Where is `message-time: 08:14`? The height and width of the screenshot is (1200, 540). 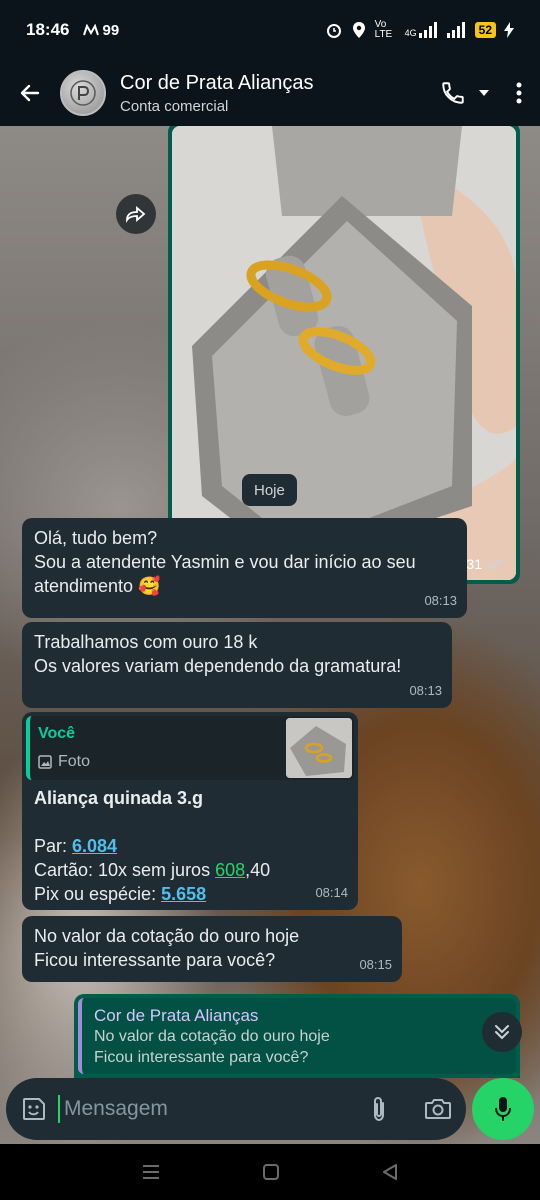
message-time: 08:14 is located at coordinates (331, 892).